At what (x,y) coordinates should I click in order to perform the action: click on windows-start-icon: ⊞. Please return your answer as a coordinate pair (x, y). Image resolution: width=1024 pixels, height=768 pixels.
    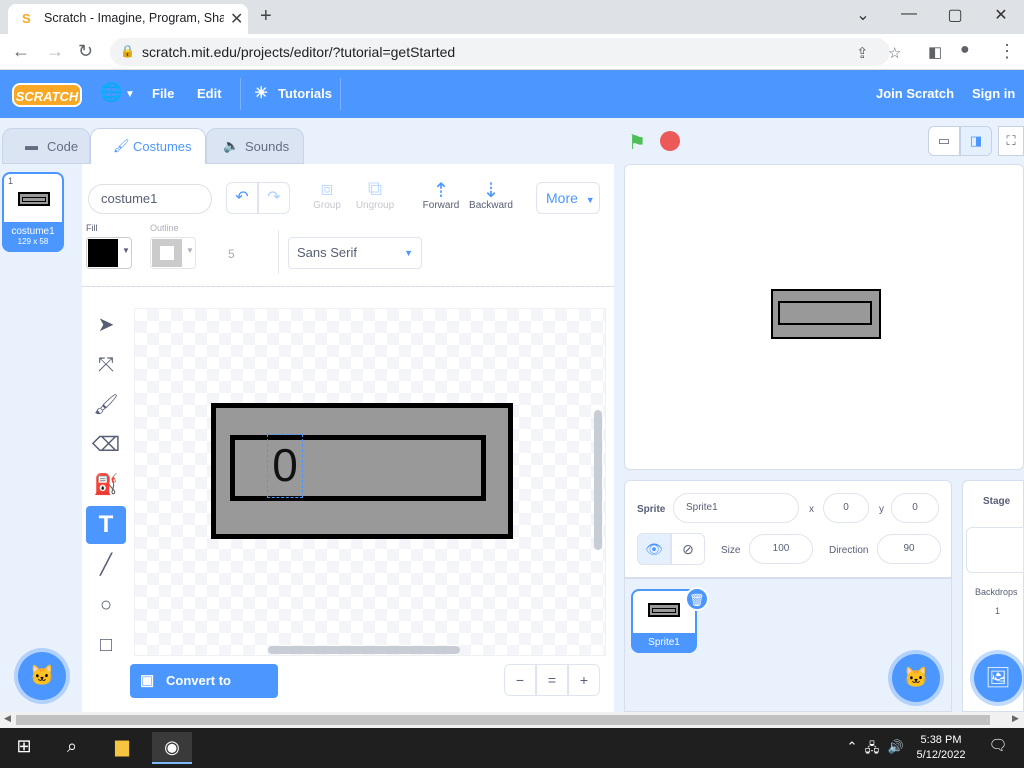
    Looking at the image, I should click on (24, 746).